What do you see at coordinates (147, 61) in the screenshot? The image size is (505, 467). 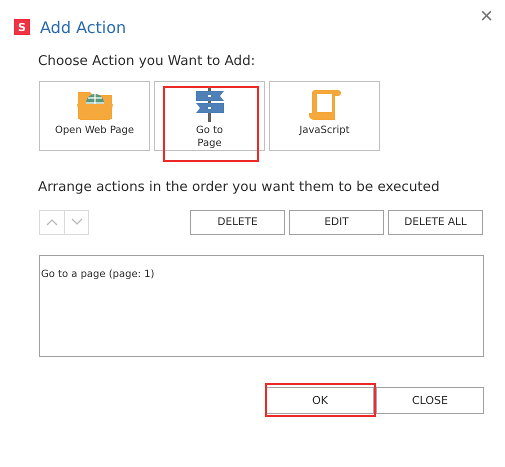 I see `section-label: Choose Action you Want to Add:` at bounding box center [147, 61].